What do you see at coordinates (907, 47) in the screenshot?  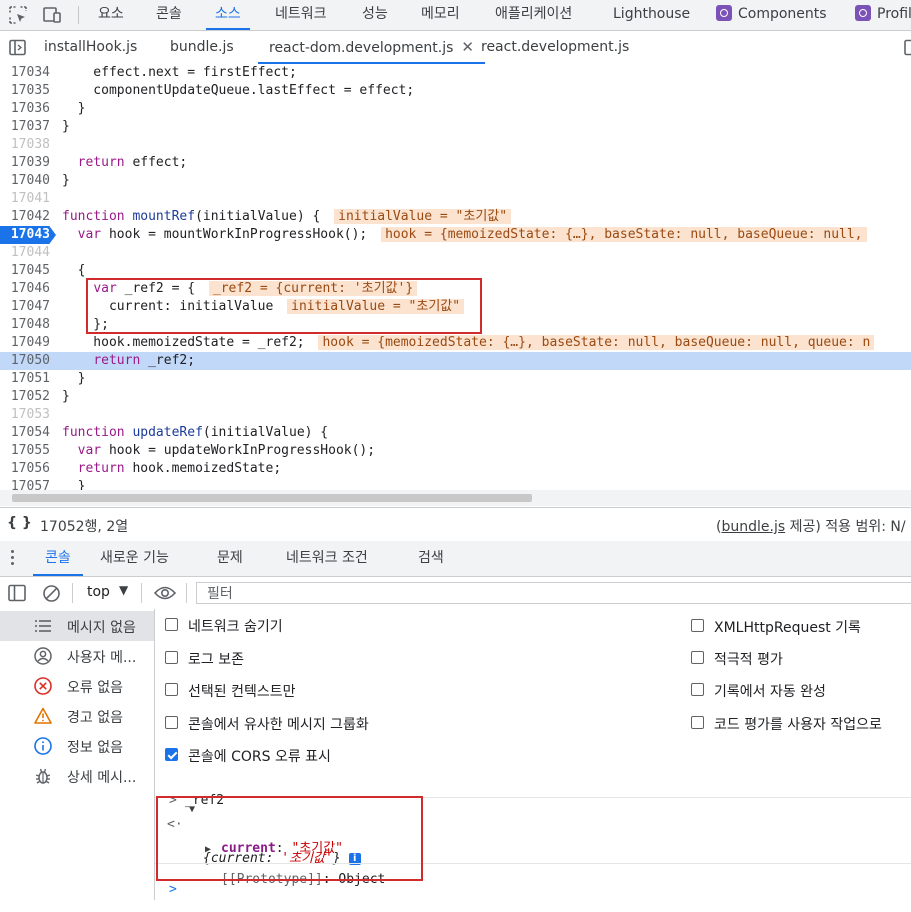 I see `more-tabs-icon` at bounding box center [907, 47].